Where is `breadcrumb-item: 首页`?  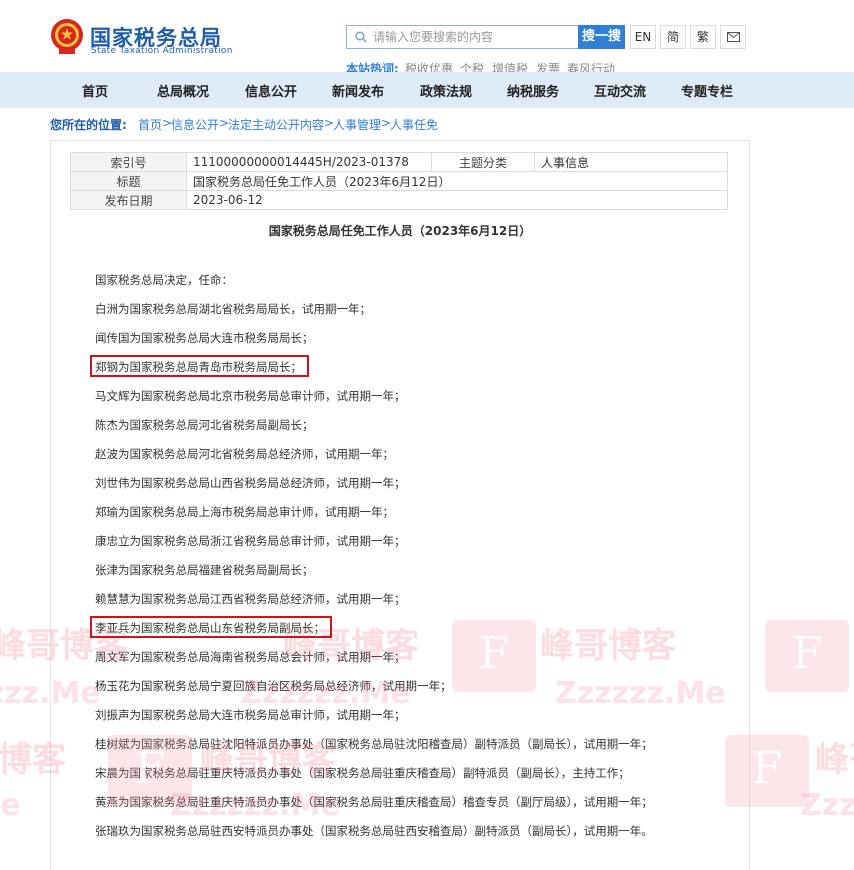
breadcrumb-item: 首页 is located at coordinates (150, 124).